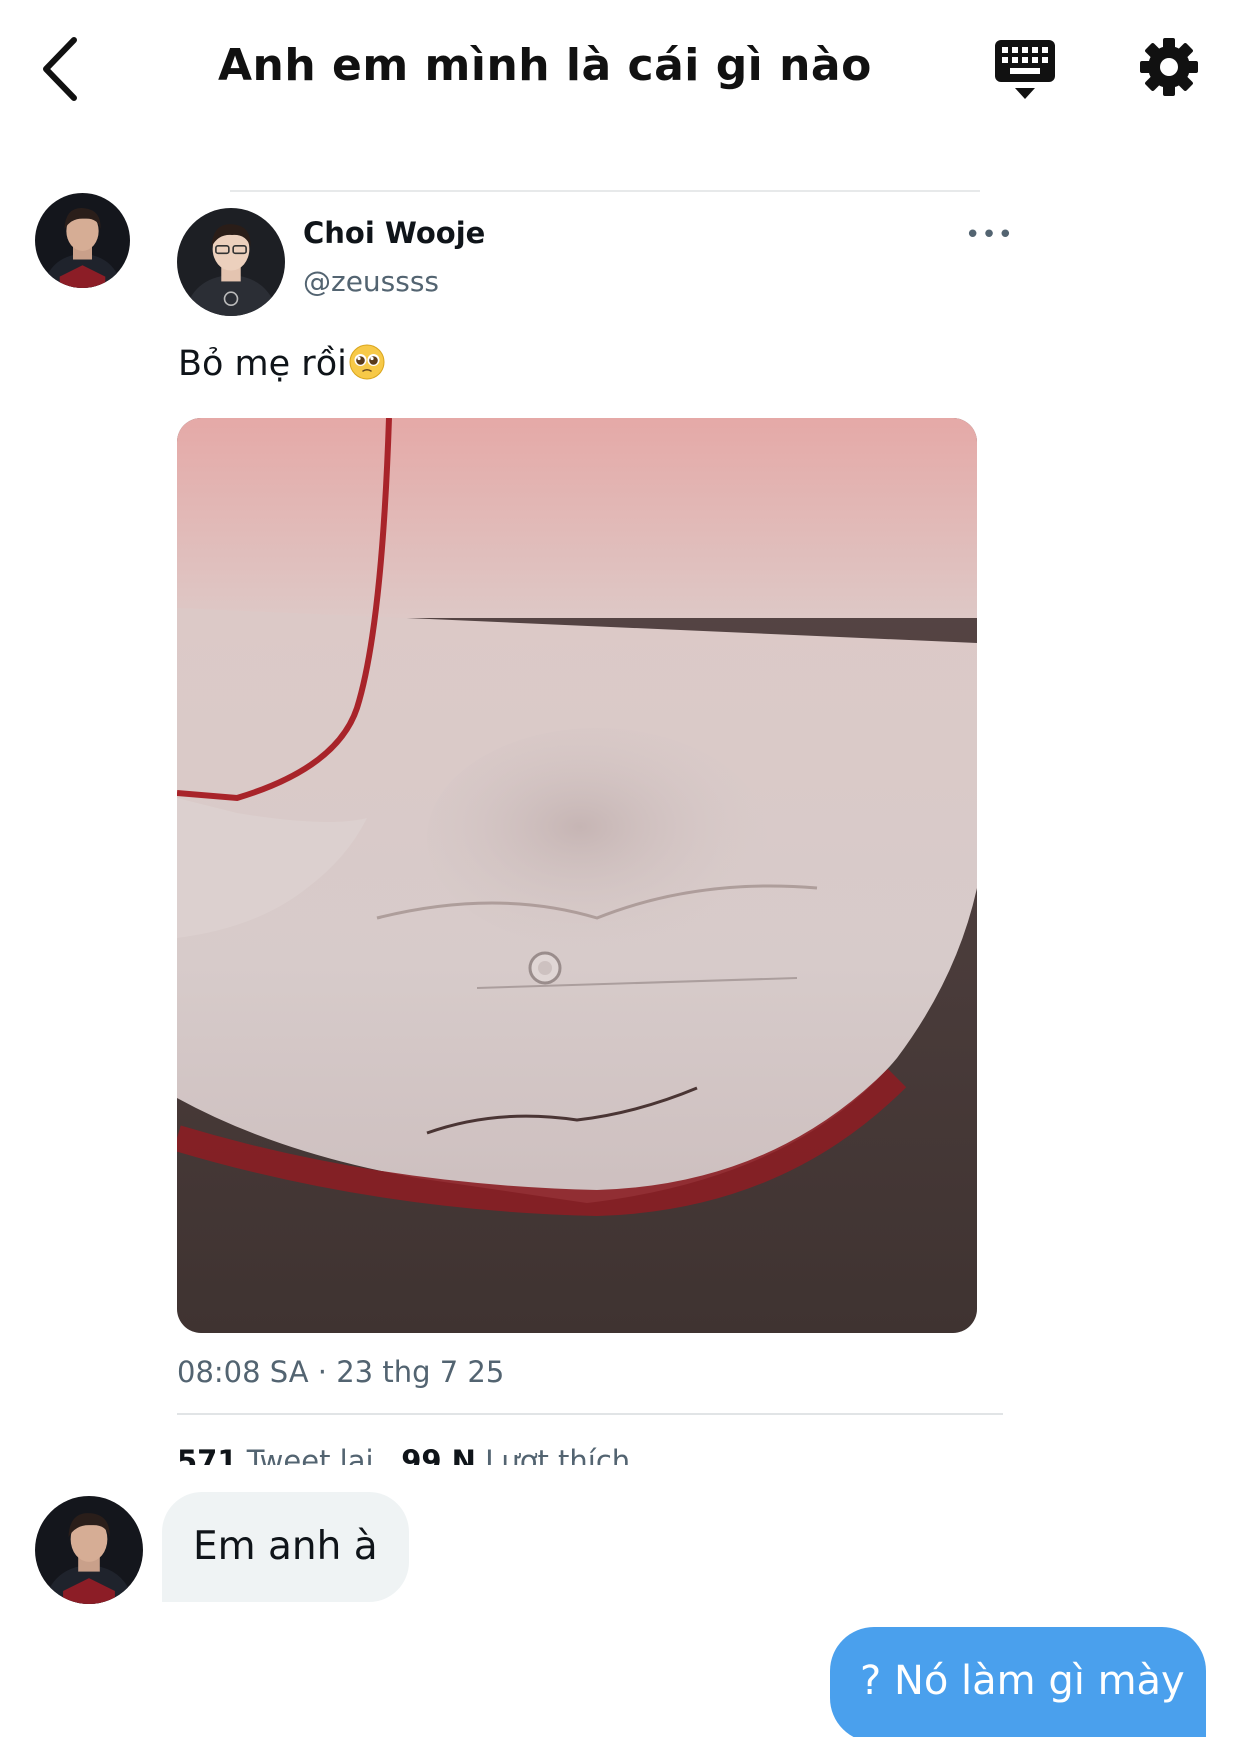  I want to click on gear-icon, so click(1169, 67).